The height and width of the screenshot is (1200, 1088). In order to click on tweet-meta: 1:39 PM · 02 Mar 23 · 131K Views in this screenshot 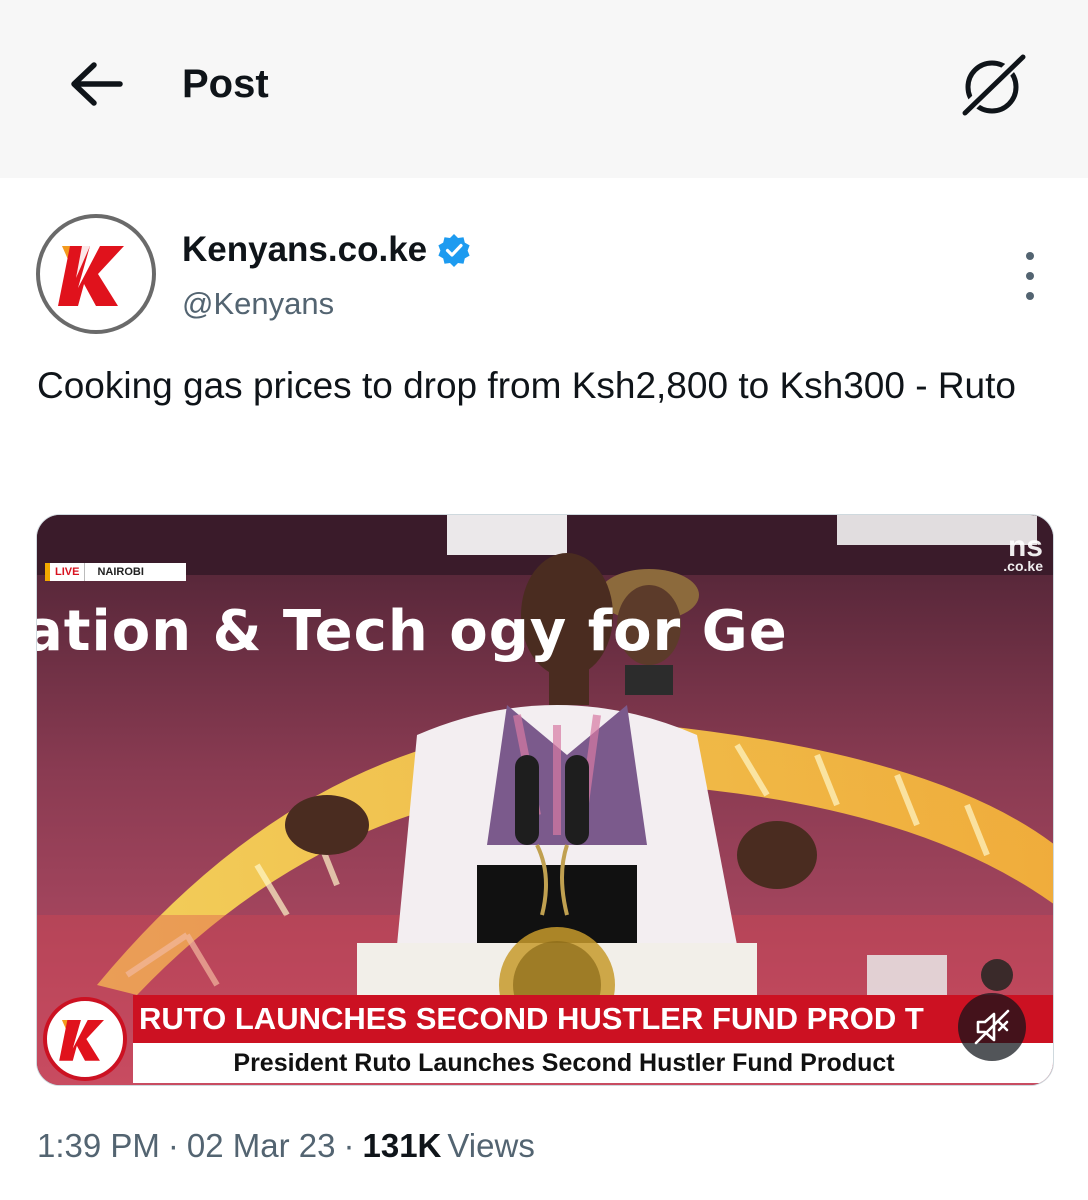, I will do `click(286, 1146)`.